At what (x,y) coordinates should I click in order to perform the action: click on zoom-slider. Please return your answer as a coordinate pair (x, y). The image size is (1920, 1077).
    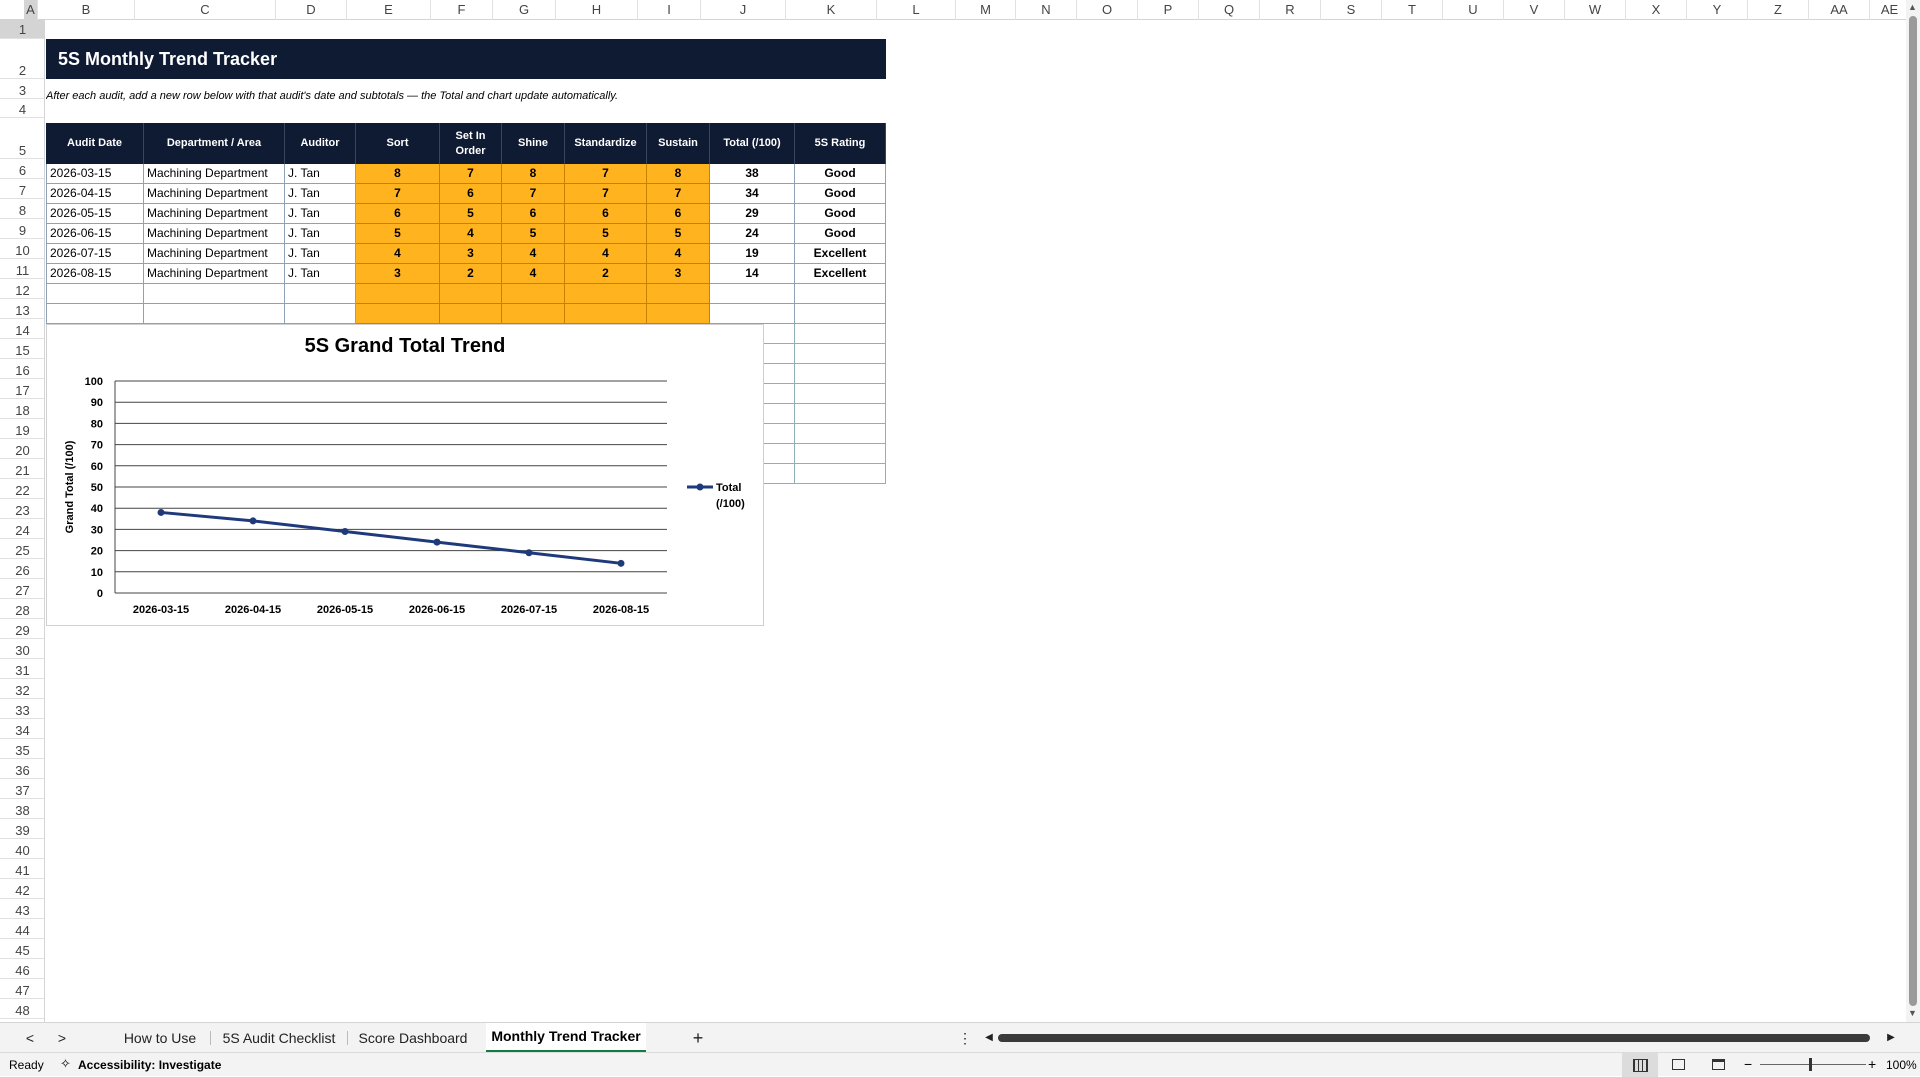
    Looking at the image, I should click on (1813, 1064).